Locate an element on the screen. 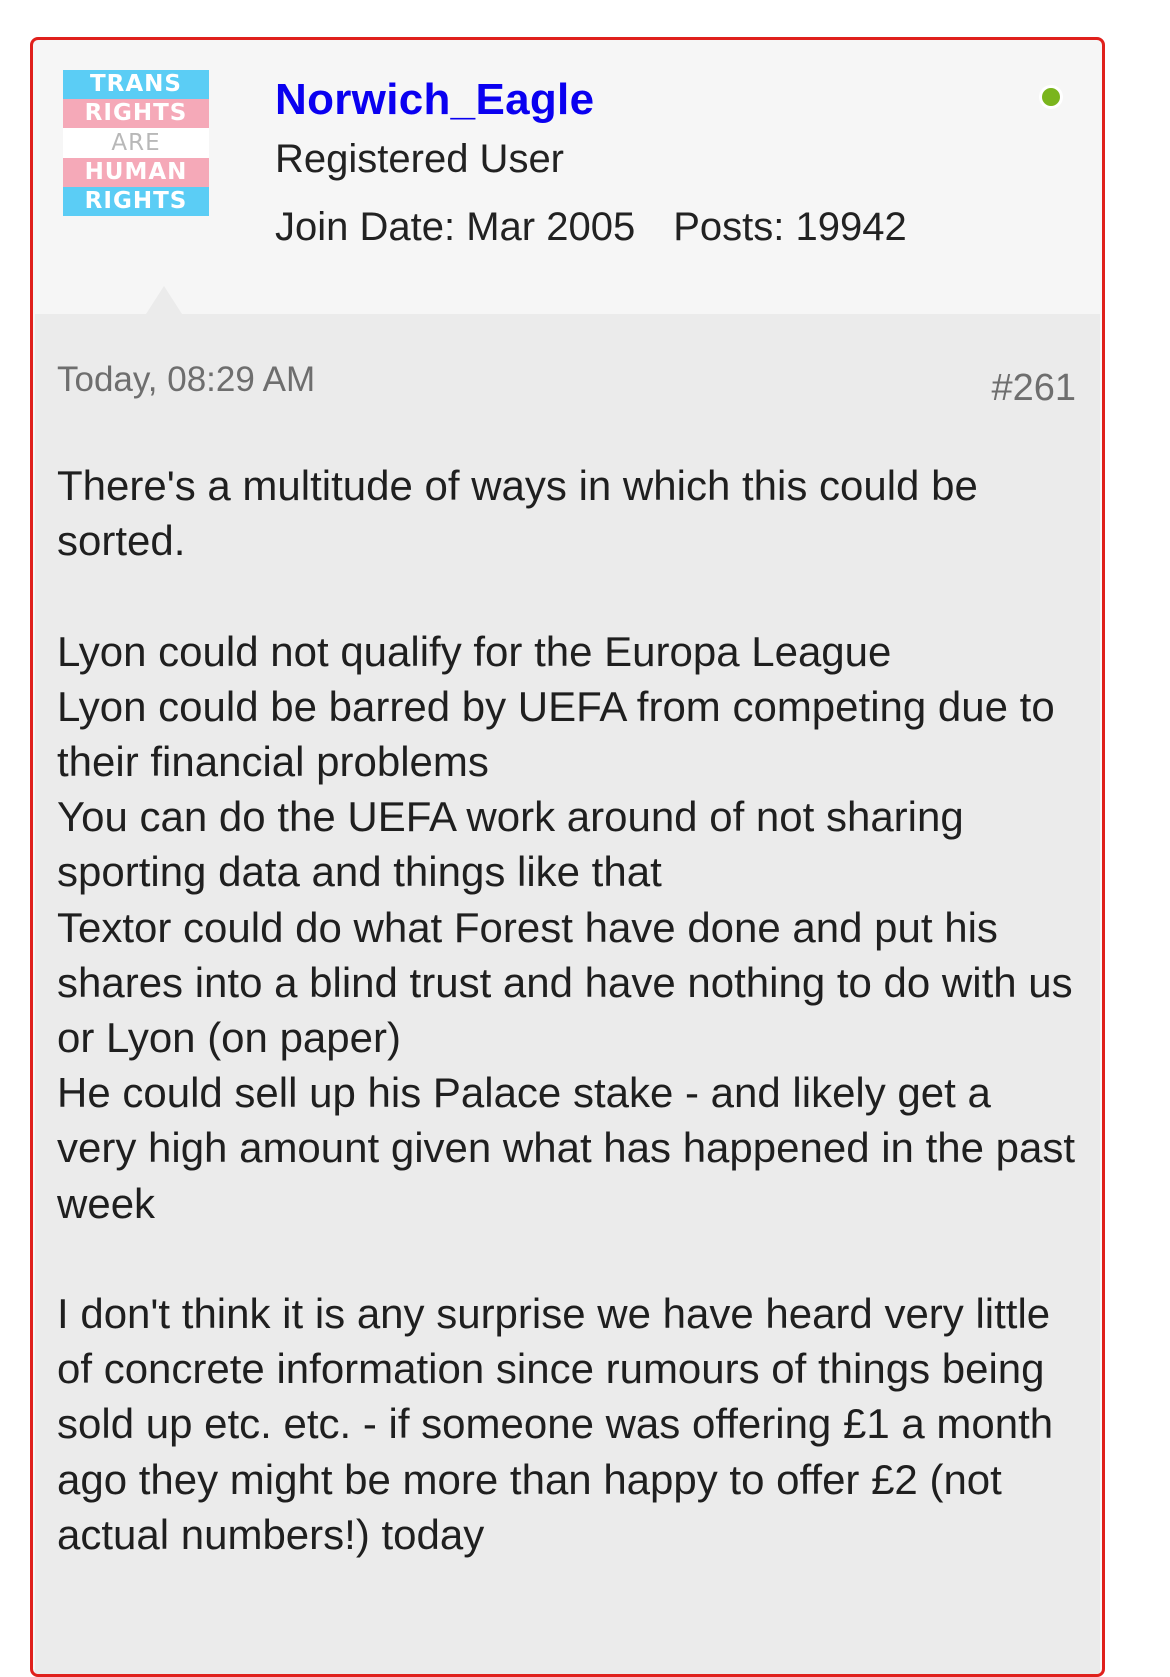  user-avatar: TRANS RIGHTS ARE HUMAN RIGHTS is located at coordinates (136, 143).